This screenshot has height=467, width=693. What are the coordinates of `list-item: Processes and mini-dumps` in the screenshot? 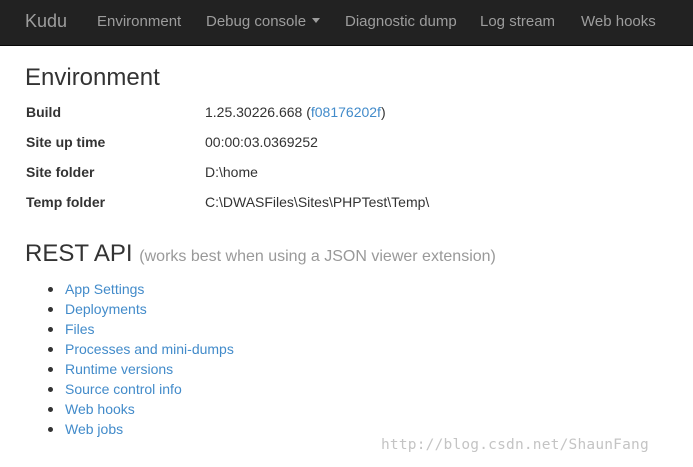 It's located at (140, 349).